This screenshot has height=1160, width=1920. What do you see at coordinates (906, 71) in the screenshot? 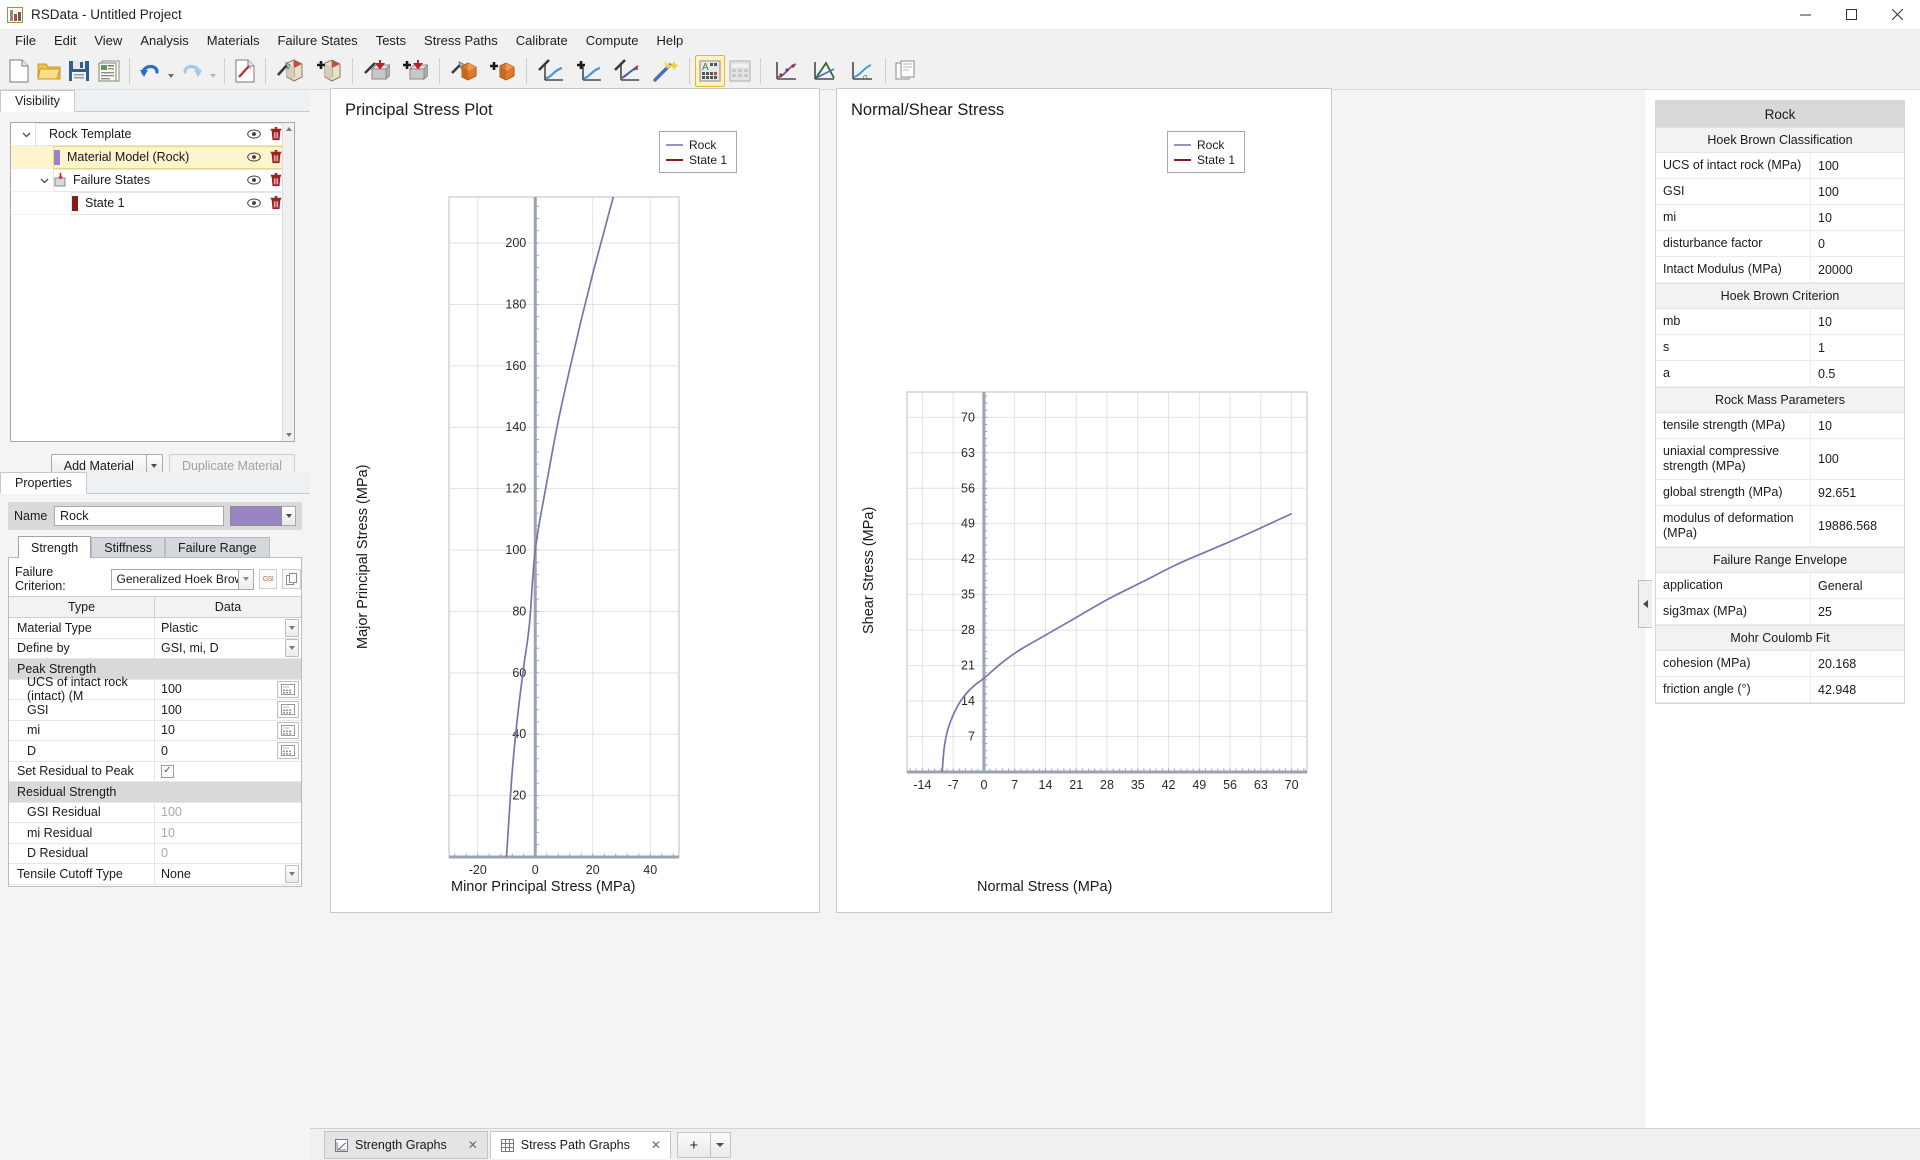
I see `copy-view-icon` at bounding box center [906, 71].